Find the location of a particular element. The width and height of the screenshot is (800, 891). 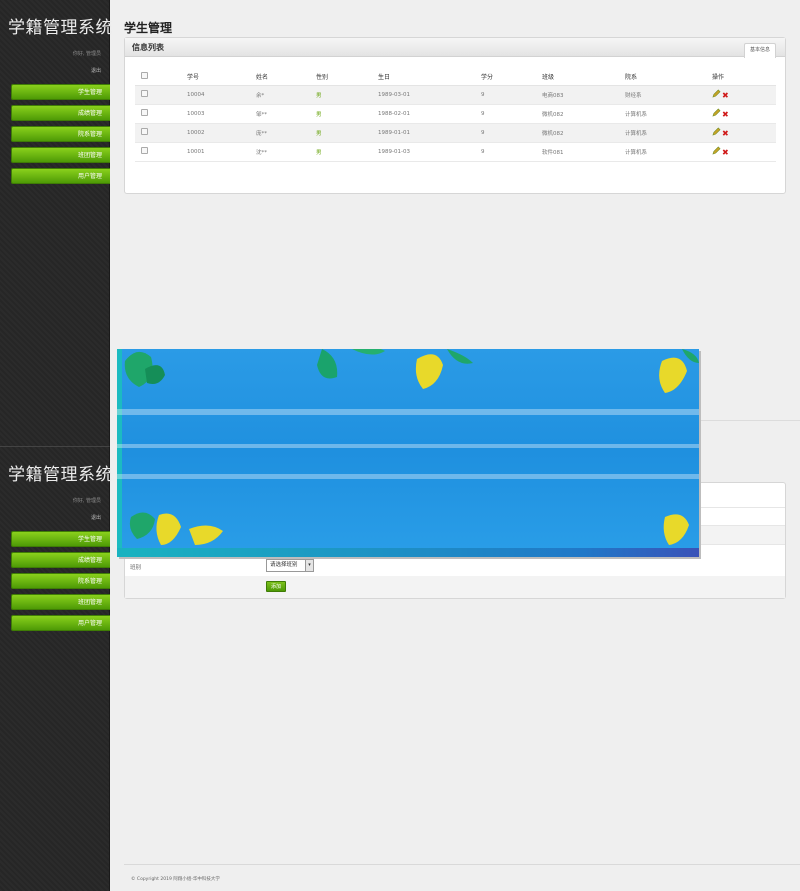

column-header: 性别 is located at coordinates (347, 77).